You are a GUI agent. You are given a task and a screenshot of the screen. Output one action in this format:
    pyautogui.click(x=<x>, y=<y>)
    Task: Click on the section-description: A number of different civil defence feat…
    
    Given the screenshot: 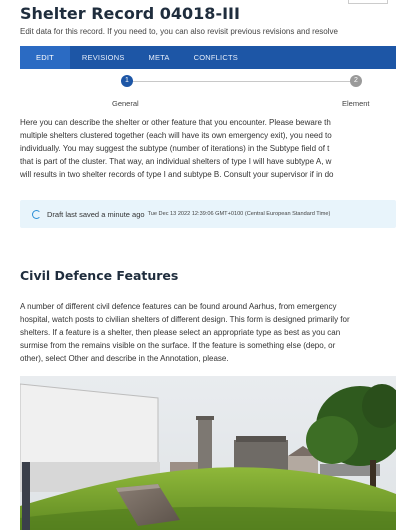 What is the action you would take?
    pyautogui.click(x=208, y=332)
    